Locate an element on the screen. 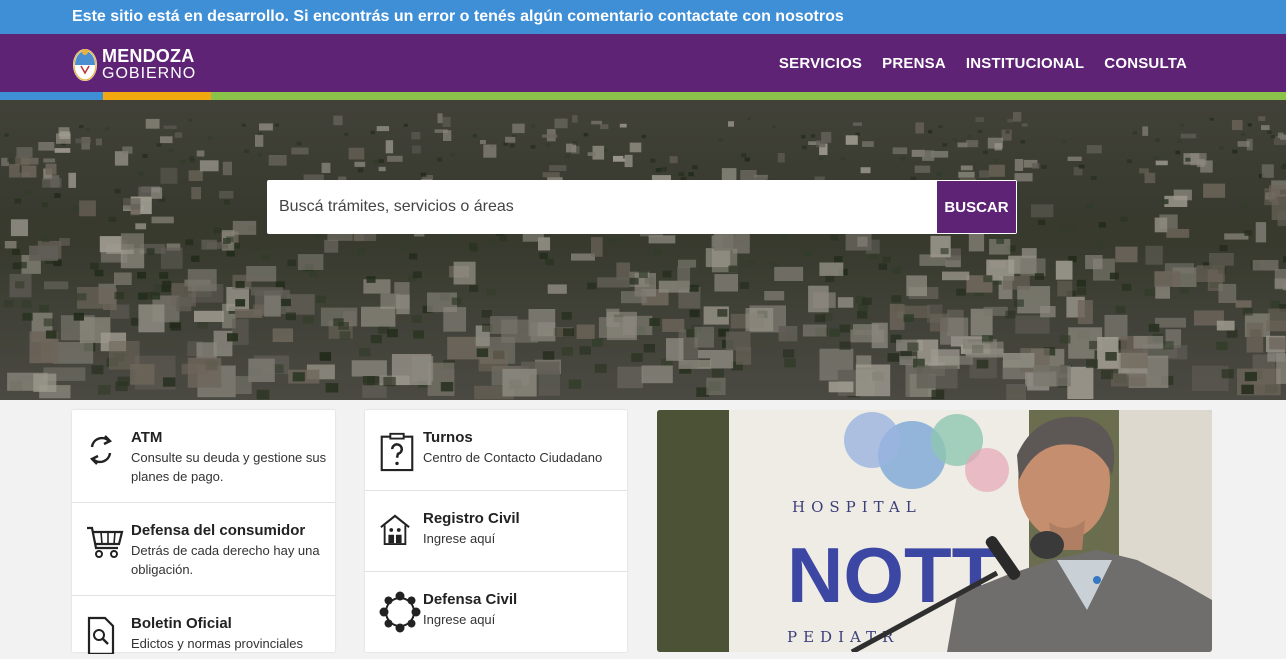  mendoza-logo: MENDOZA GOBIERNO is located at coordinates (134, 64).